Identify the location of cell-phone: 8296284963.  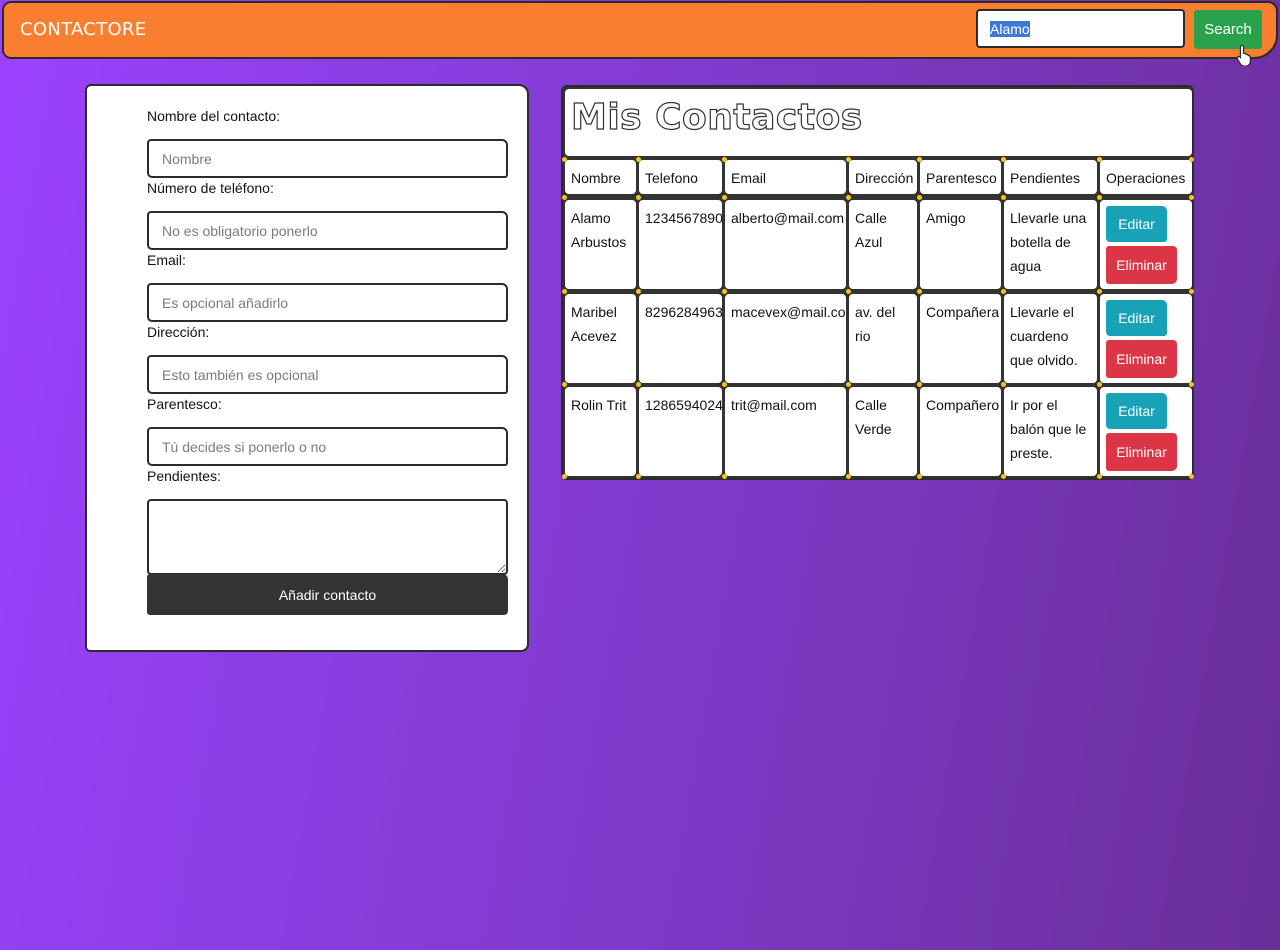
(680, 338).